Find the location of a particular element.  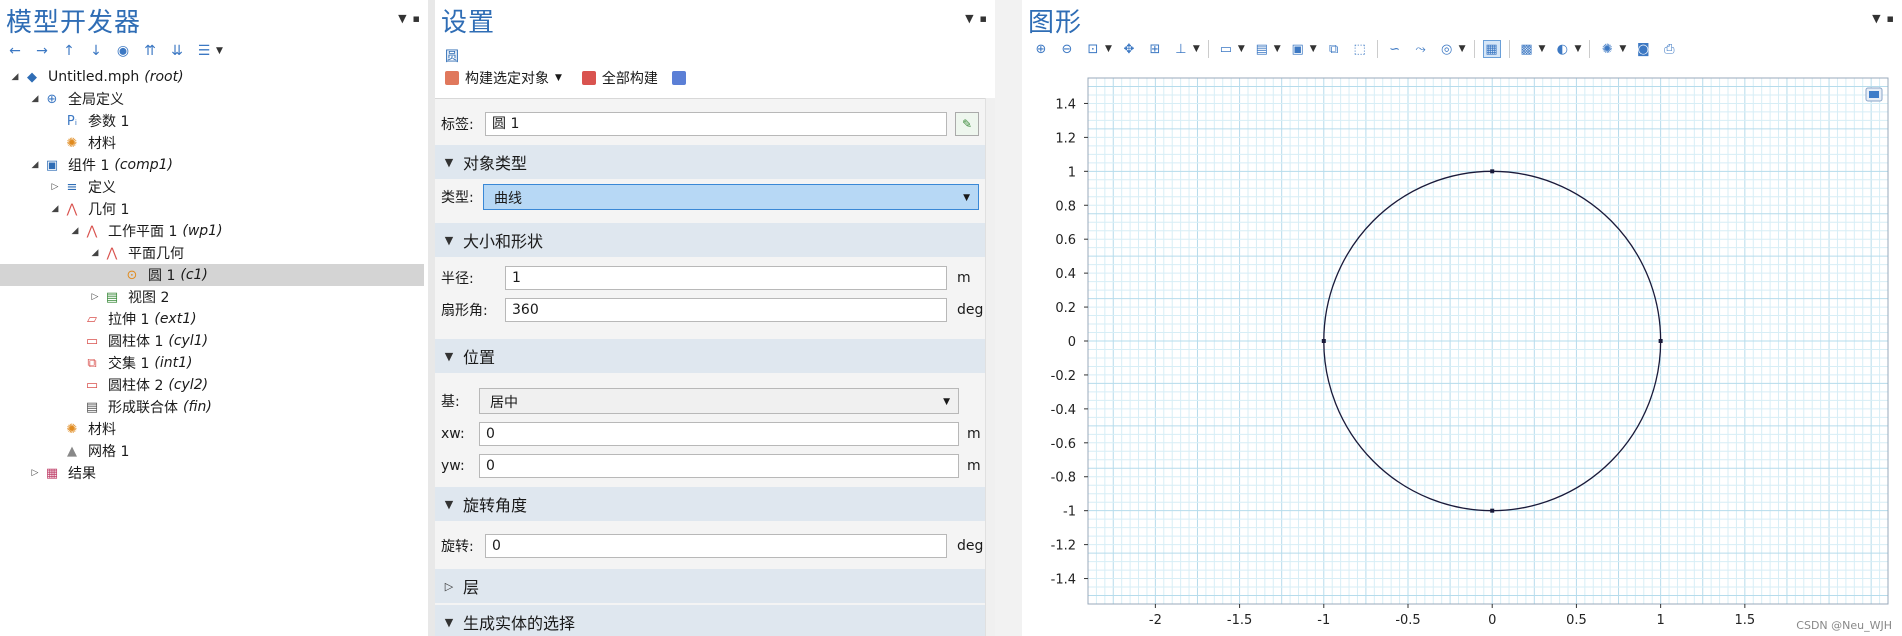

tree-node: ◢ ⋀ 几何 1 is located at coordinates (212, 209).